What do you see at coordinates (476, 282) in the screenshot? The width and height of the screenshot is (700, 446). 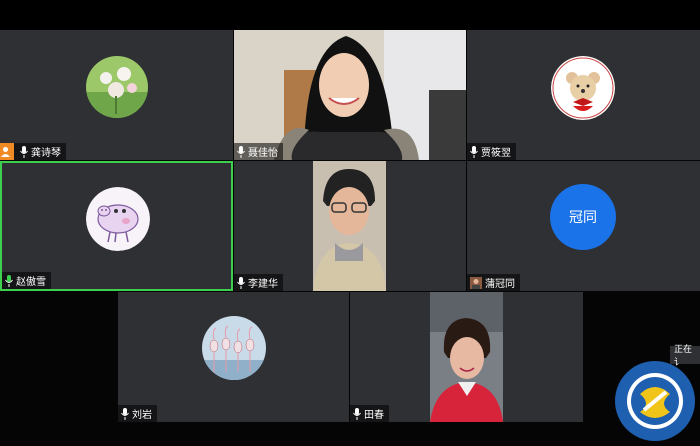 I see `profile-photo-icon` at bounding box center [476, 282].